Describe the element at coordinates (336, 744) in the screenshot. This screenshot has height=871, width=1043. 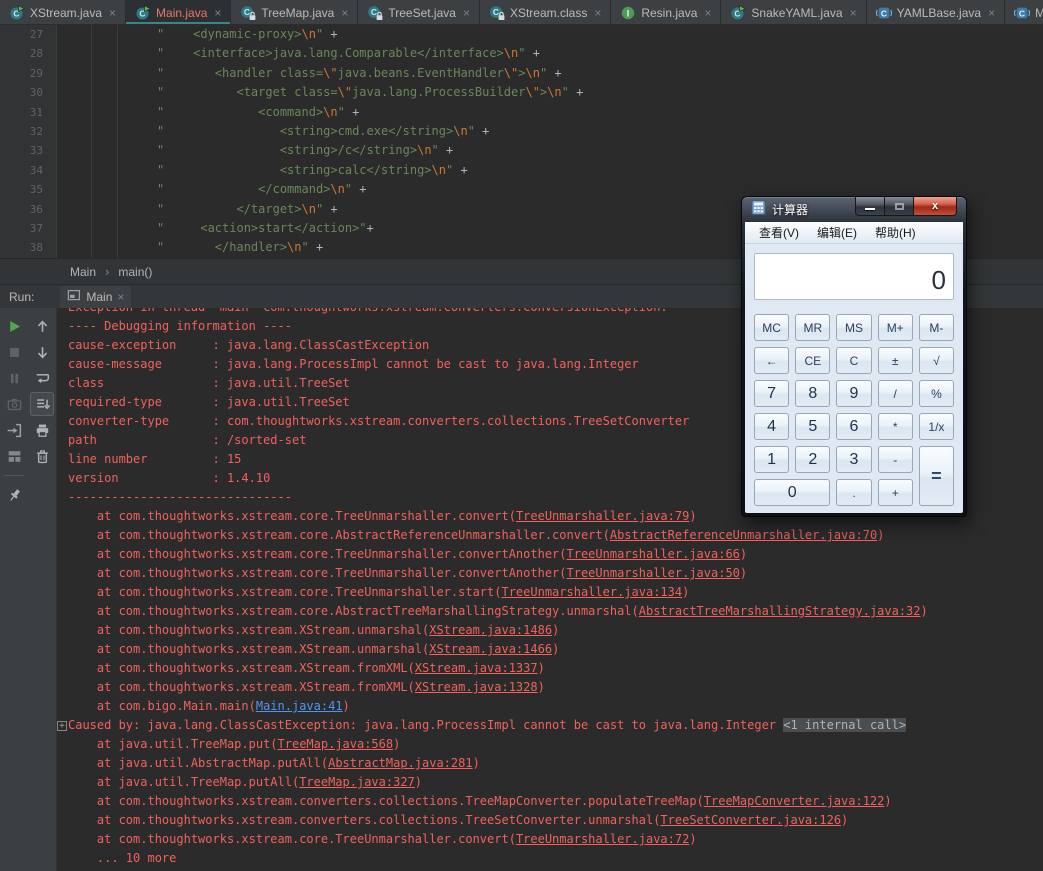
I see `stack-trace-link: TreeMap.java:568` at that location.